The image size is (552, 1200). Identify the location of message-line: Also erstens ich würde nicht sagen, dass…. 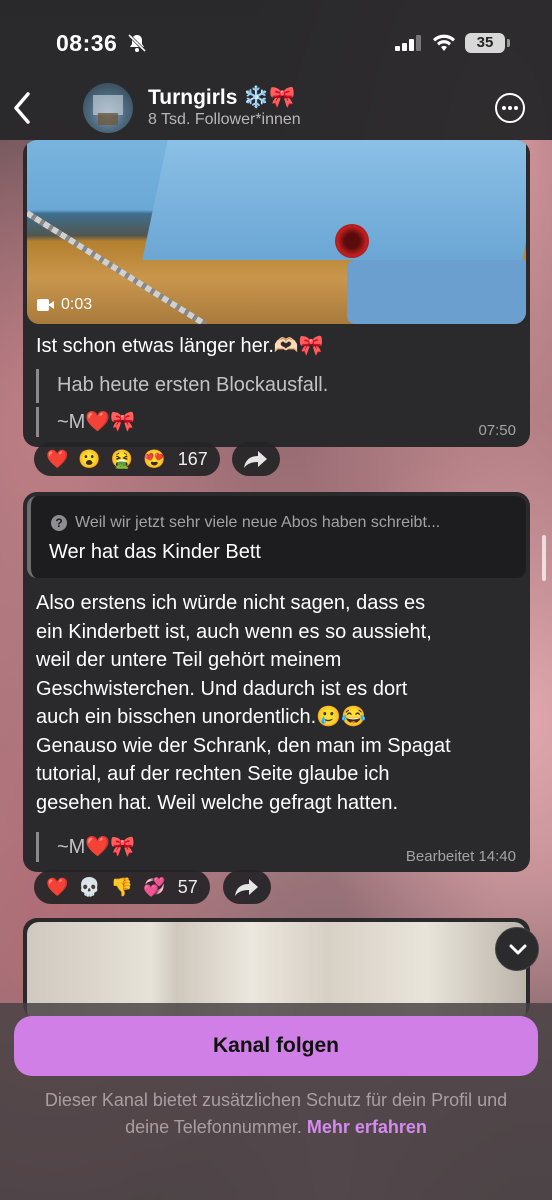
(231, 603).